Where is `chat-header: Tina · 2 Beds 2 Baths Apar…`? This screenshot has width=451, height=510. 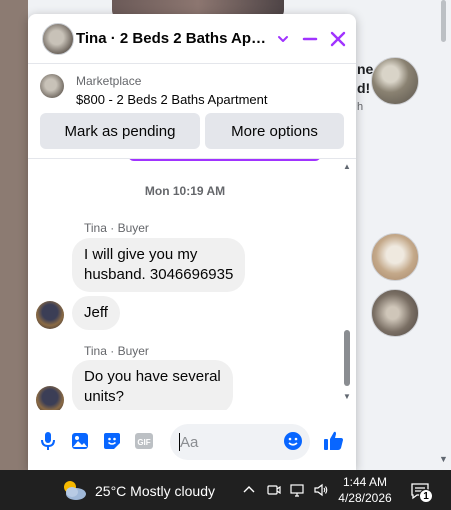
chat-header: Tina · 2 Beds 2 Baths Apar… is located at coordinates (192, 39).